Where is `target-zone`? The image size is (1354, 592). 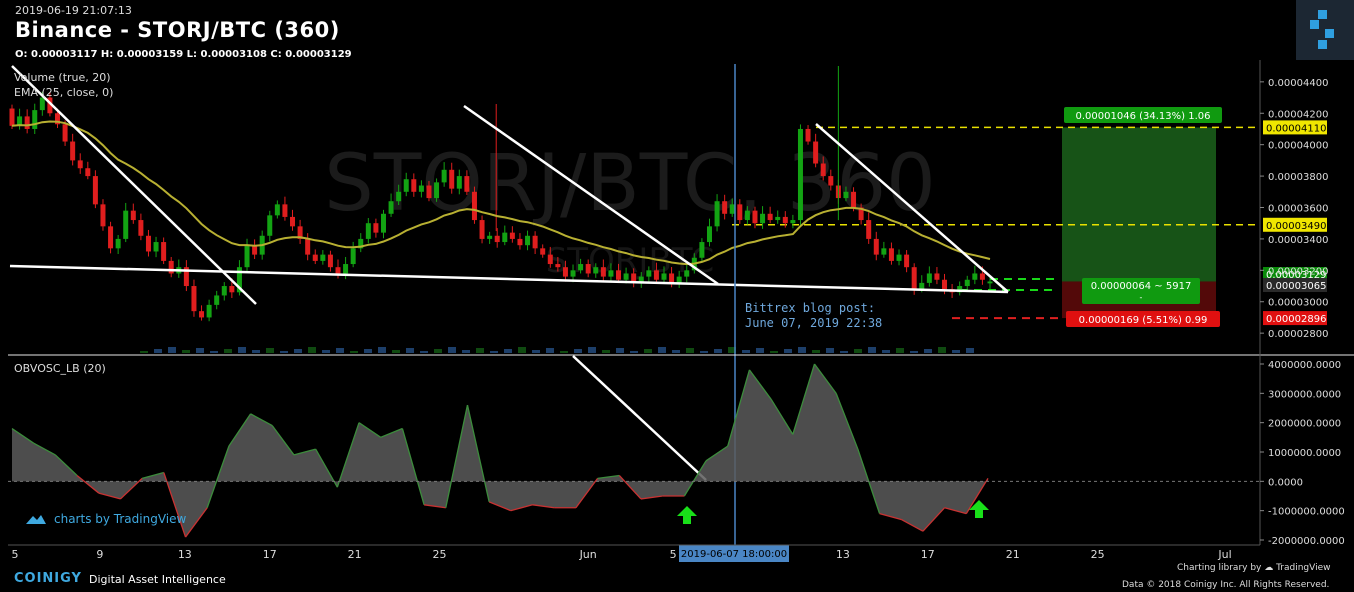
target-zone is located at coordinates (1139, 204).